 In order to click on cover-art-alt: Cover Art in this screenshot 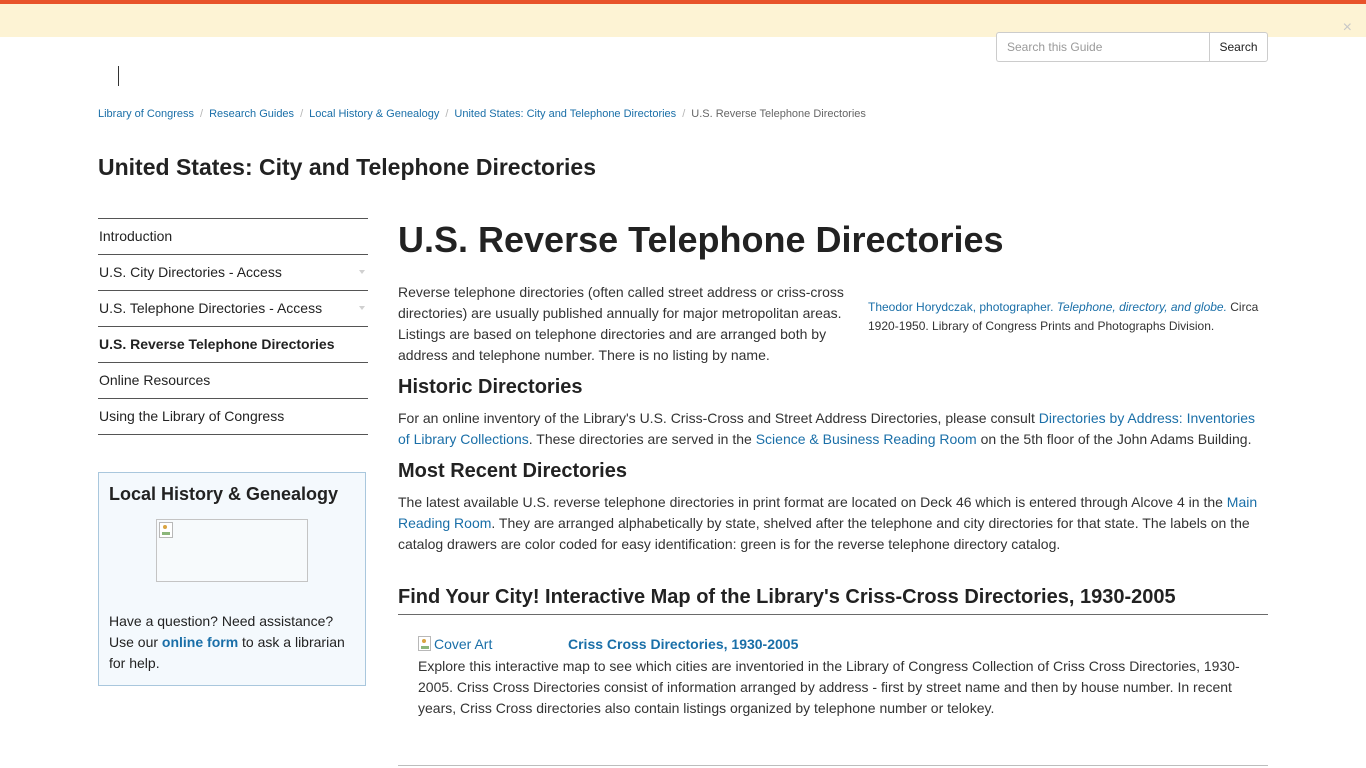, I will do `click(463, 644)`.